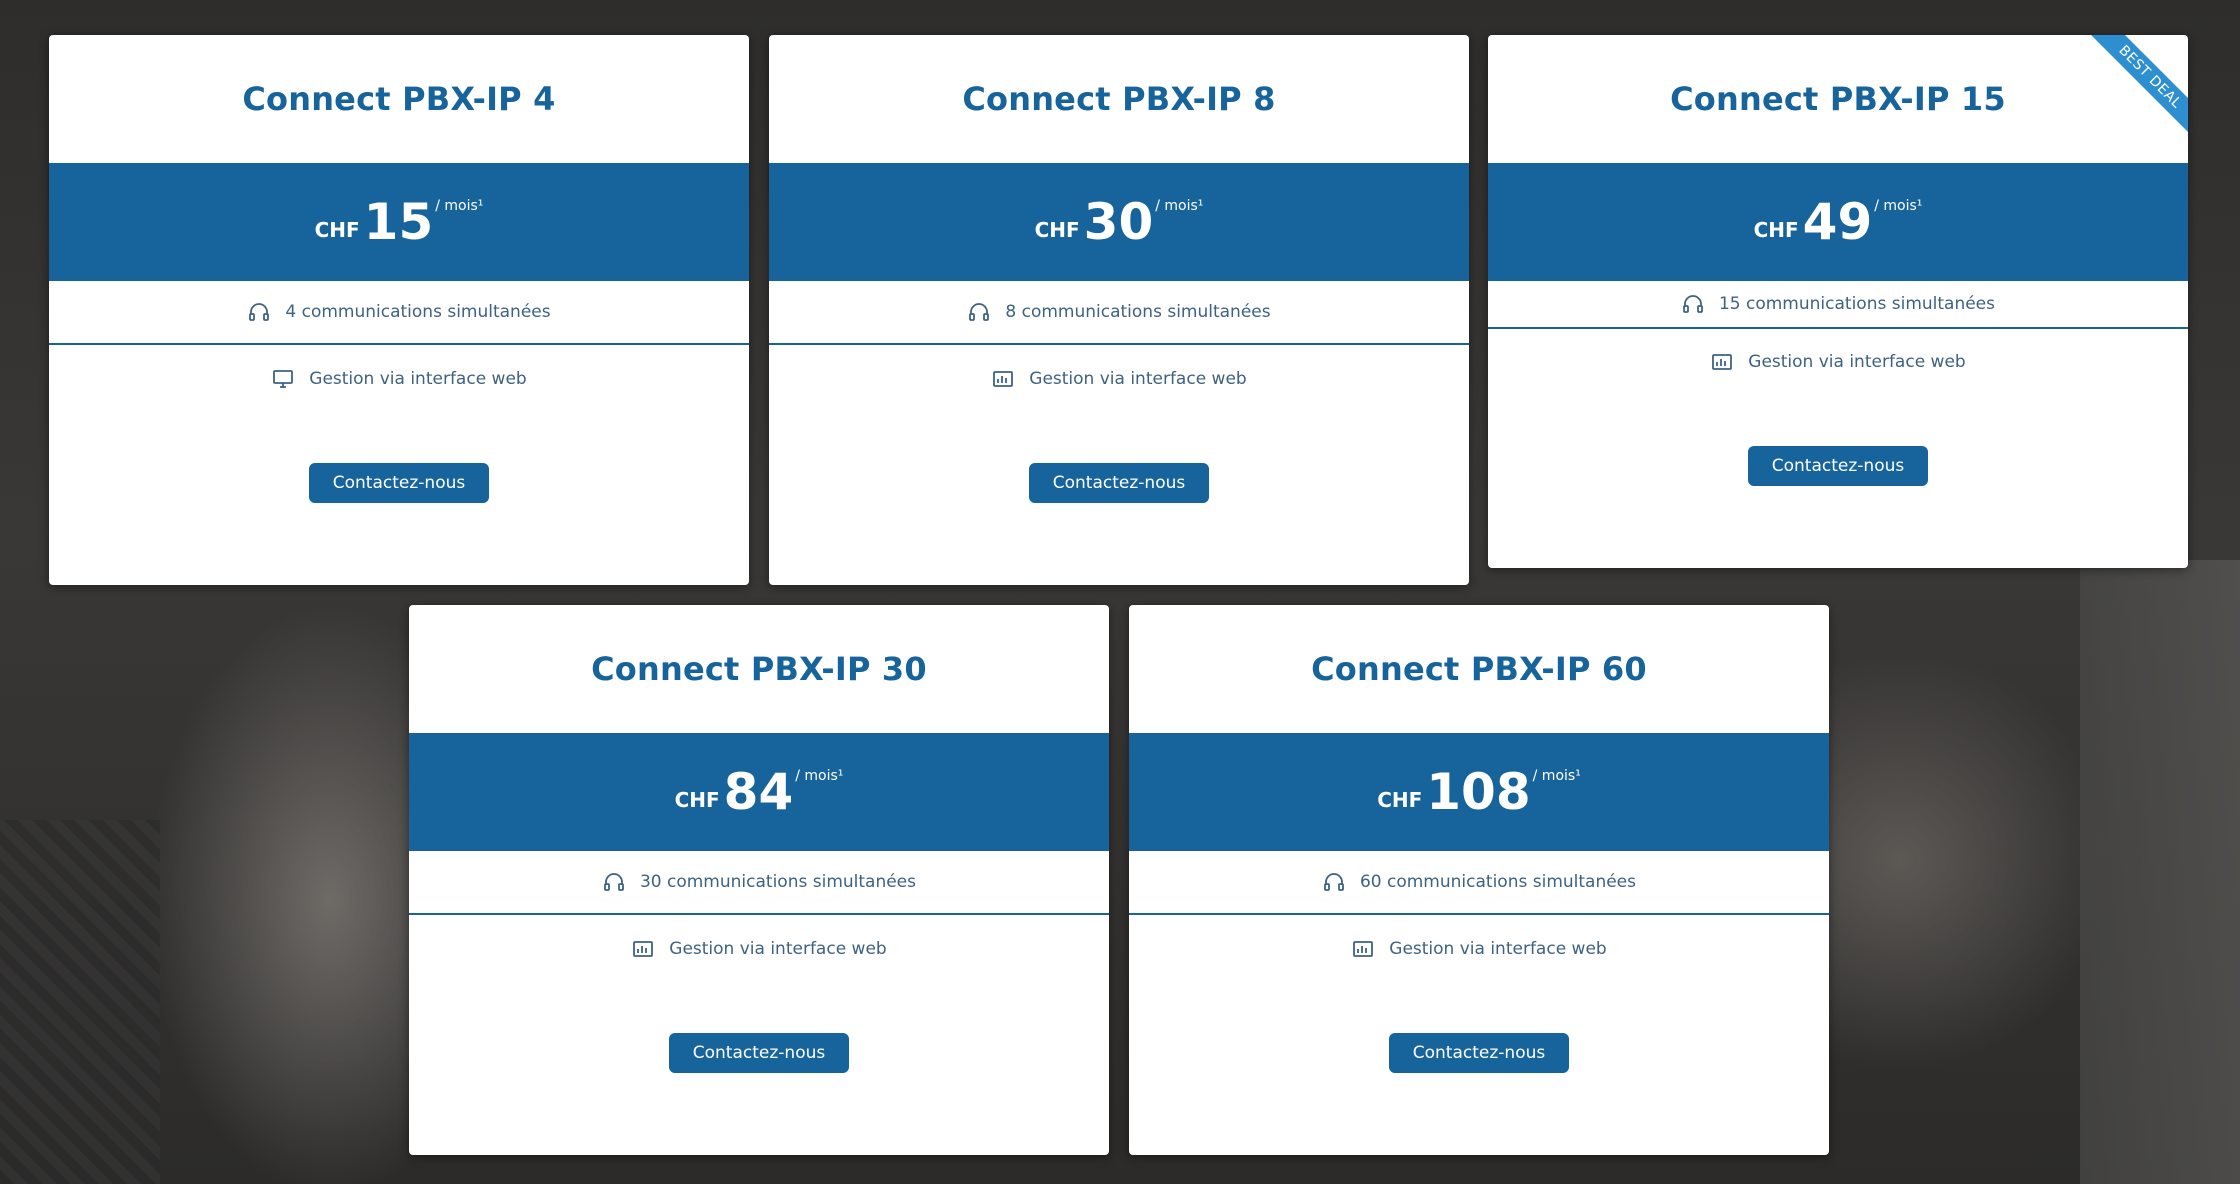 The width and height of the screenshot is (2240, 1184). I want to click on feature-simultaneous-calls: 60 communications simultanées, so click(1479, 883).